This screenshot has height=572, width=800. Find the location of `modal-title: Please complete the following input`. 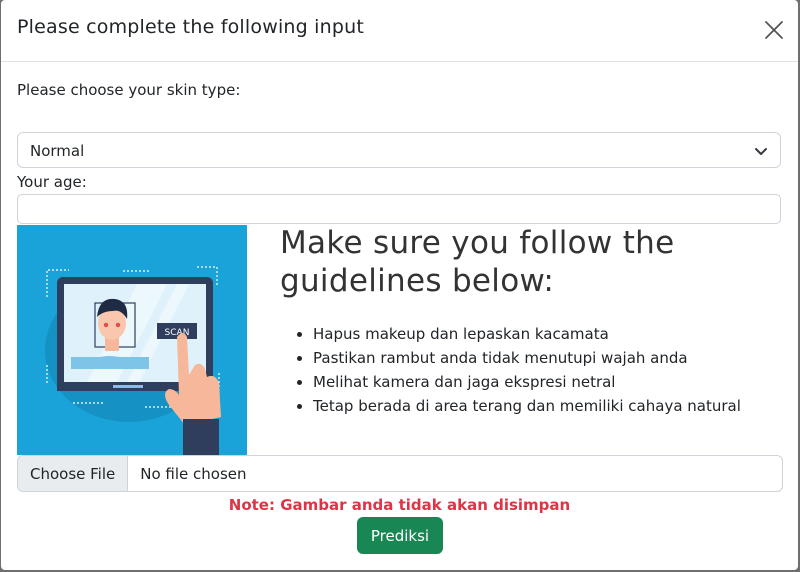

modal-title: Please complete the following input is located at coordinates (191, 27).